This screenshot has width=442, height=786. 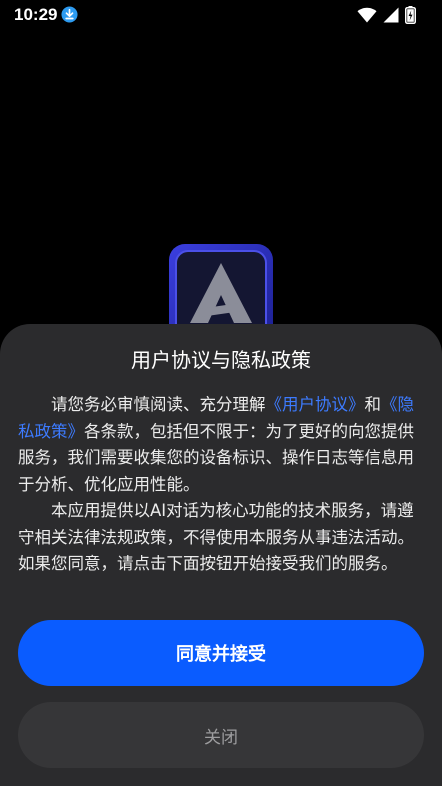 I want to click on close-button: 关闭, so click(x=221, y=735).